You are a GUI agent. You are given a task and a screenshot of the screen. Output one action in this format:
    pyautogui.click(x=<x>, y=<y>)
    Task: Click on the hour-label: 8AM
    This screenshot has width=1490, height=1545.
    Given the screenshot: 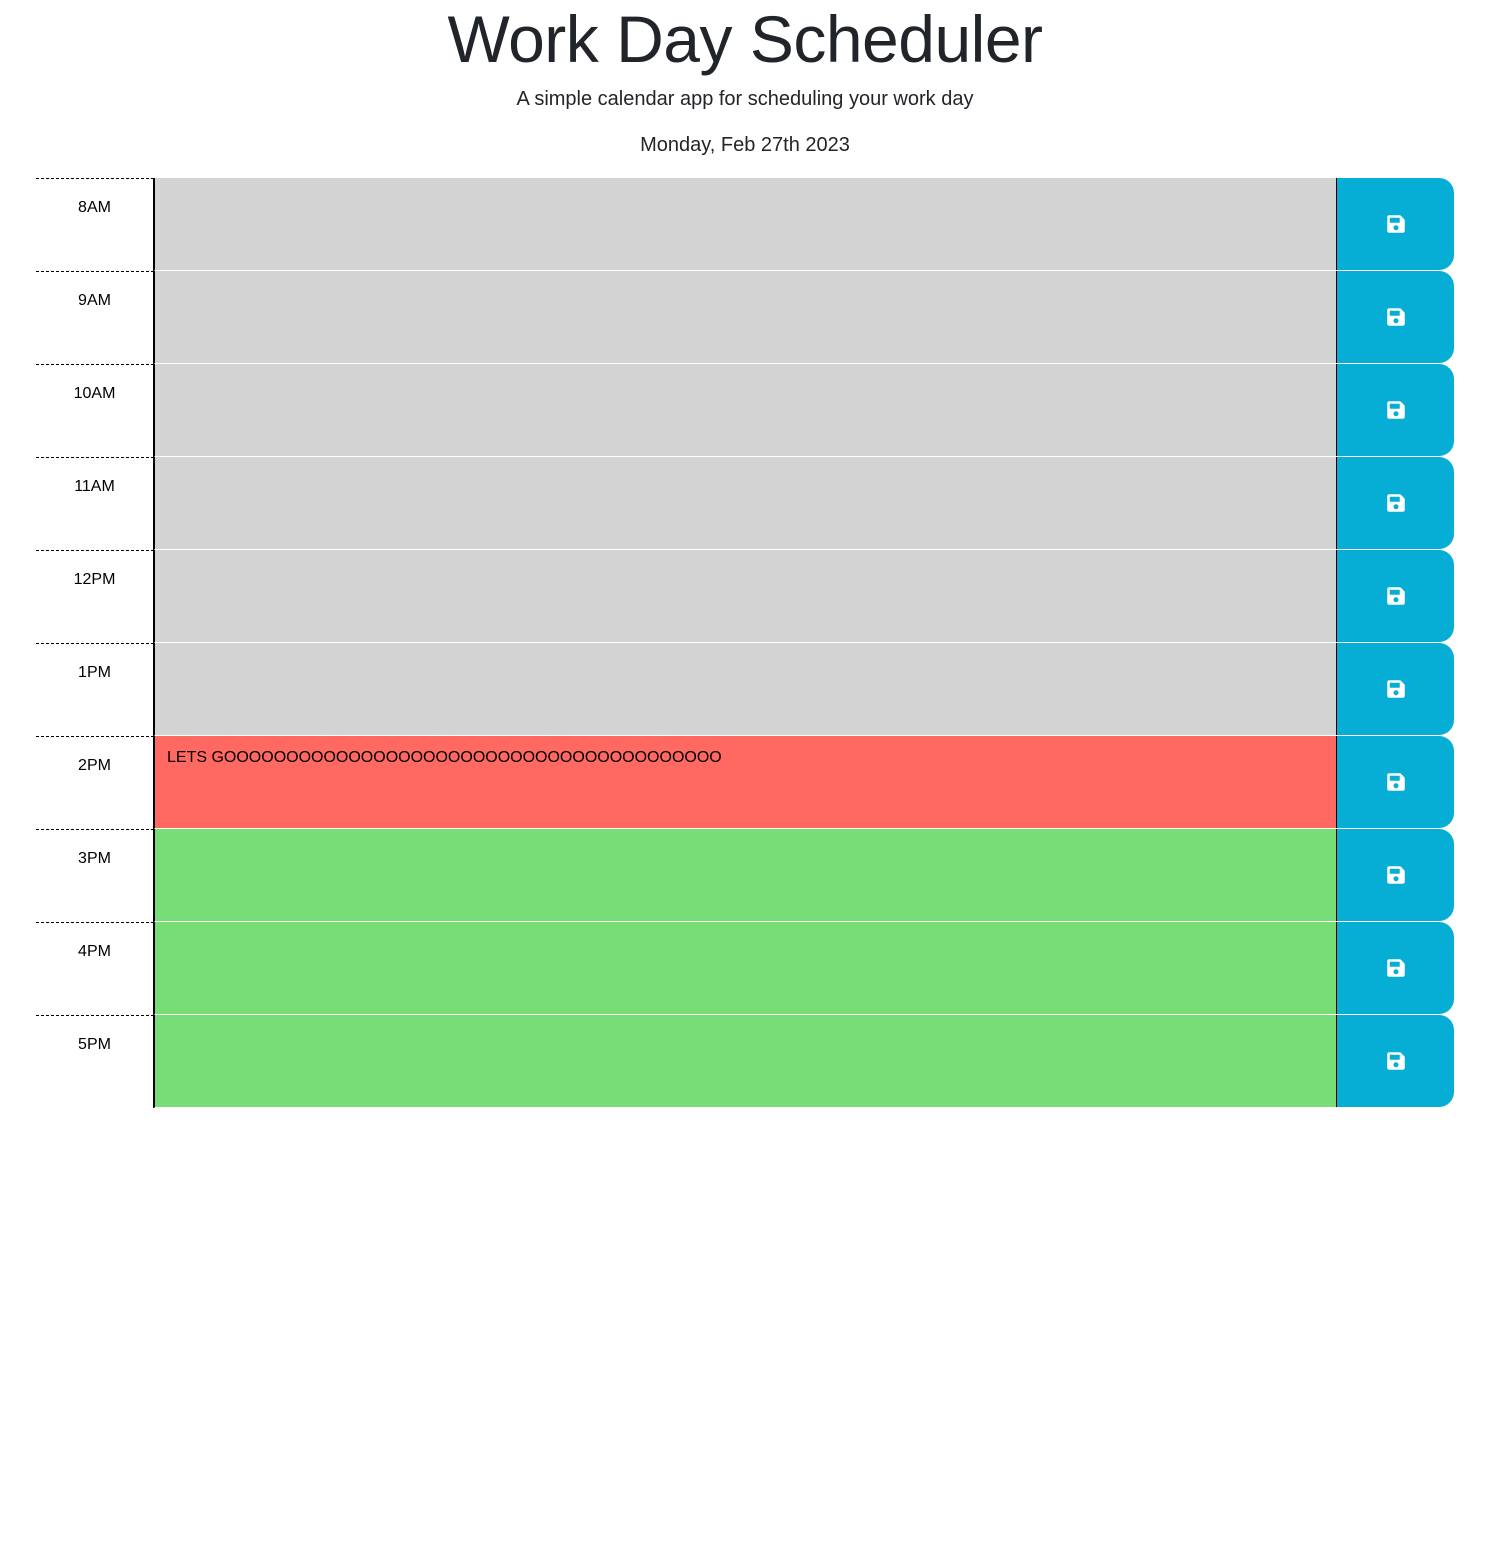 What is the action you would take?
    pyautogui.click(x=95, y=224)
    